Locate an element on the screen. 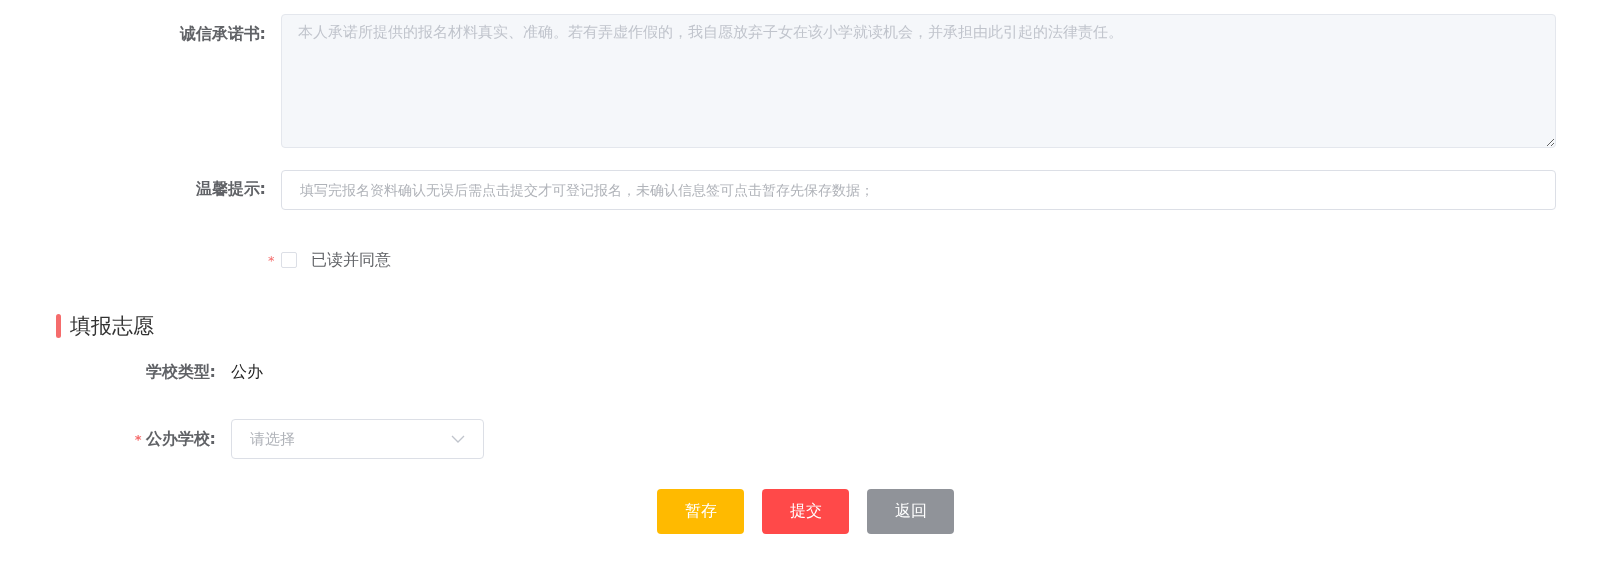  hint-field: 填写完报名资料确认无误后需点击提交才可登记报名，未确认信息签可点击暂存先保存数据； is located at coordinates (918, 190).